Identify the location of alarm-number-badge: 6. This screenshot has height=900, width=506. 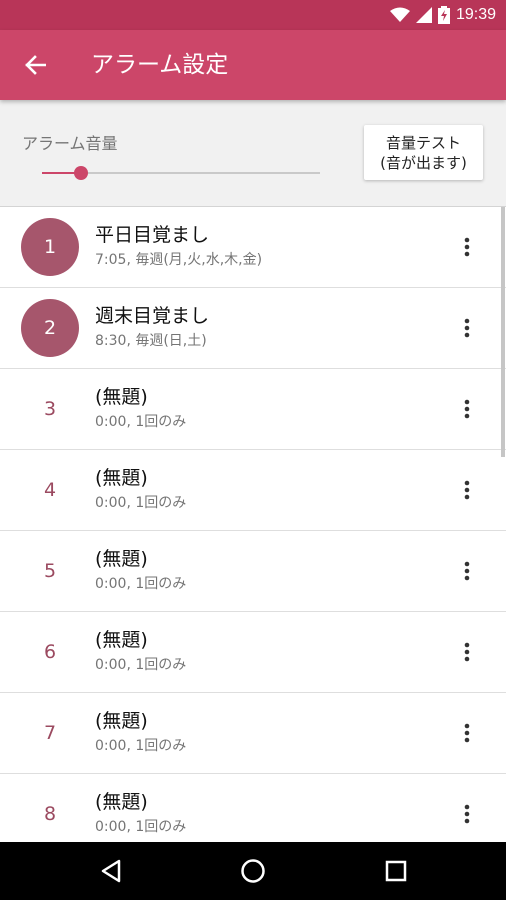
(50, 652).